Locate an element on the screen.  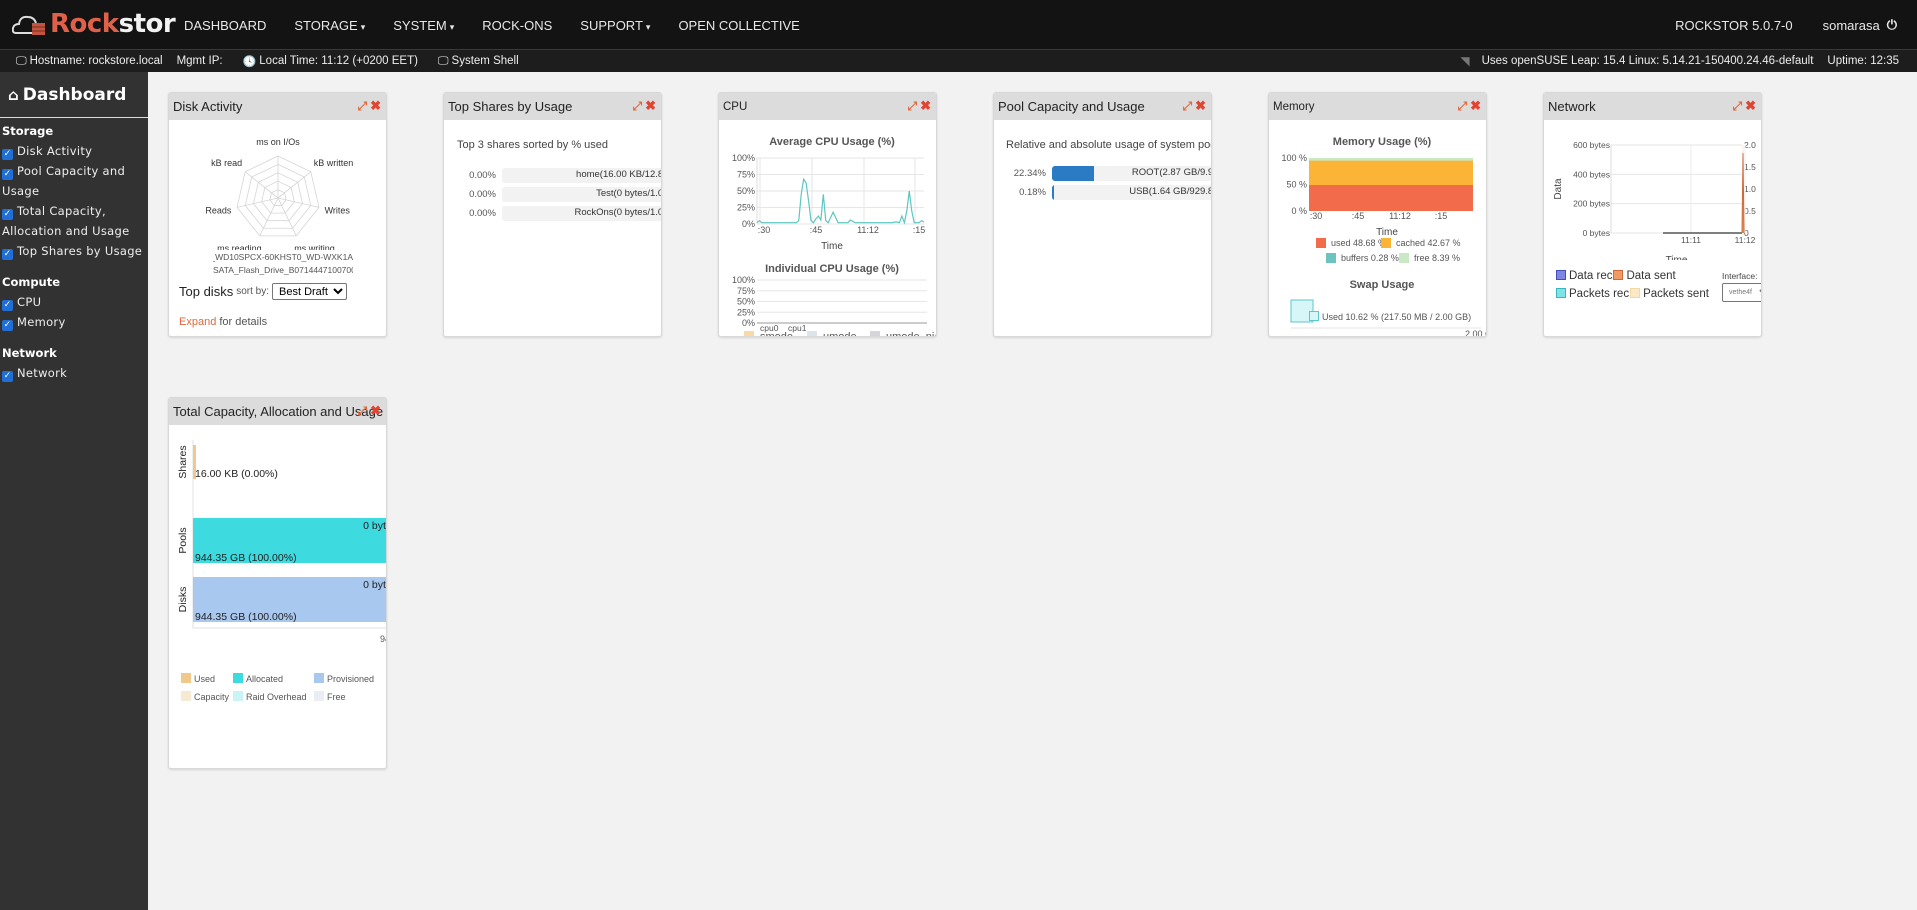
widget-header: Memory ⤢ ✖ is located at coordinates (1377, 106).